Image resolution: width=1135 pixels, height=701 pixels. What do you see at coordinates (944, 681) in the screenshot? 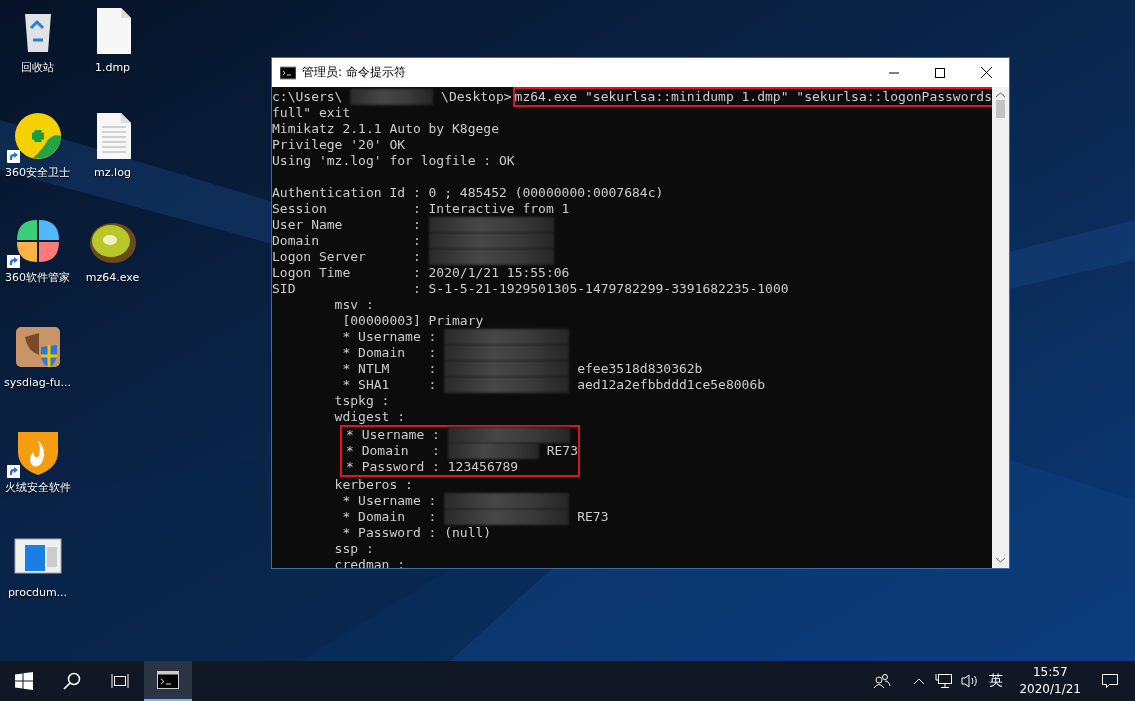
I see `network-icon` at bounding box center [944, 681].